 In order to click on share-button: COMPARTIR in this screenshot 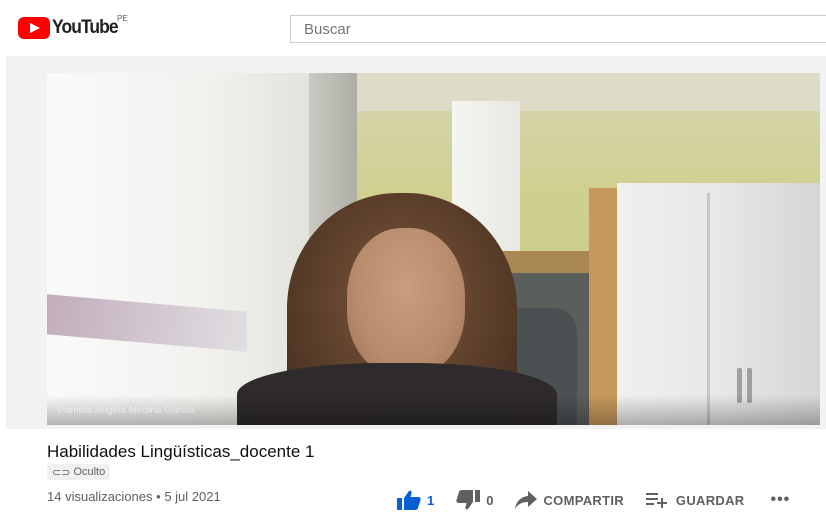, I will do `click(569, 500)`.